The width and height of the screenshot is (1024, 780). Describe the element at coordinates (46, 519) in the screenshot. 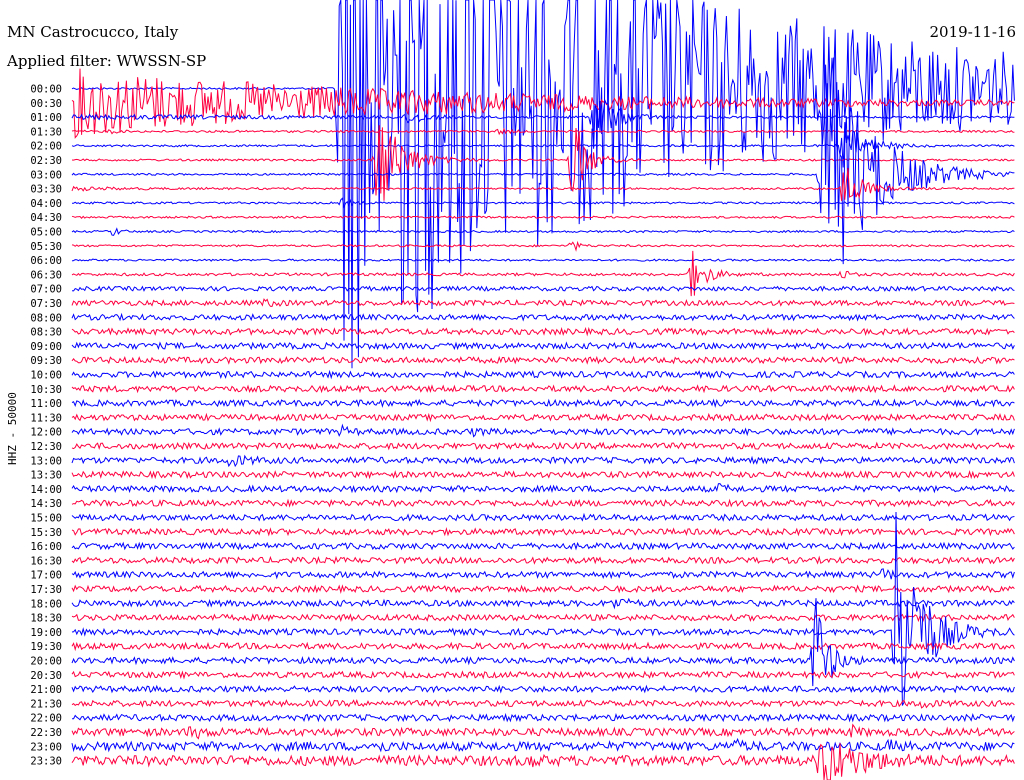

I see `row-time-label: 15:00` at that location.